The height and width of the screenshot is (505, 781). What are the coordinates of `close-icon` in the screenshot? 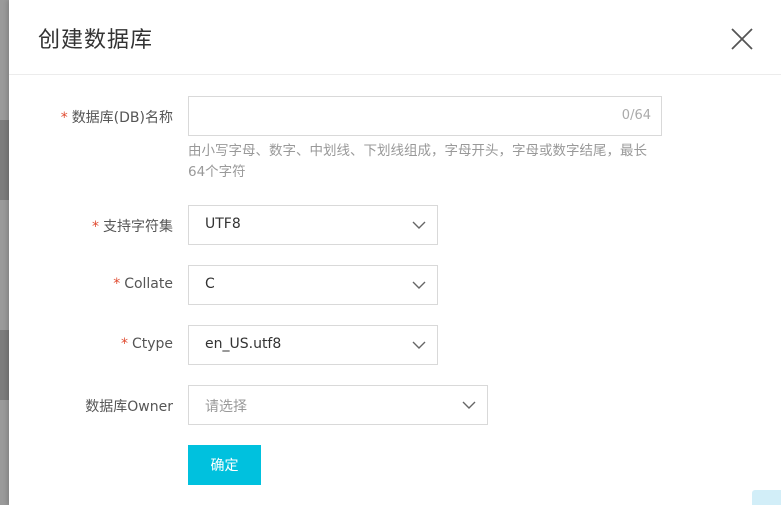 It's located at (742, 39).